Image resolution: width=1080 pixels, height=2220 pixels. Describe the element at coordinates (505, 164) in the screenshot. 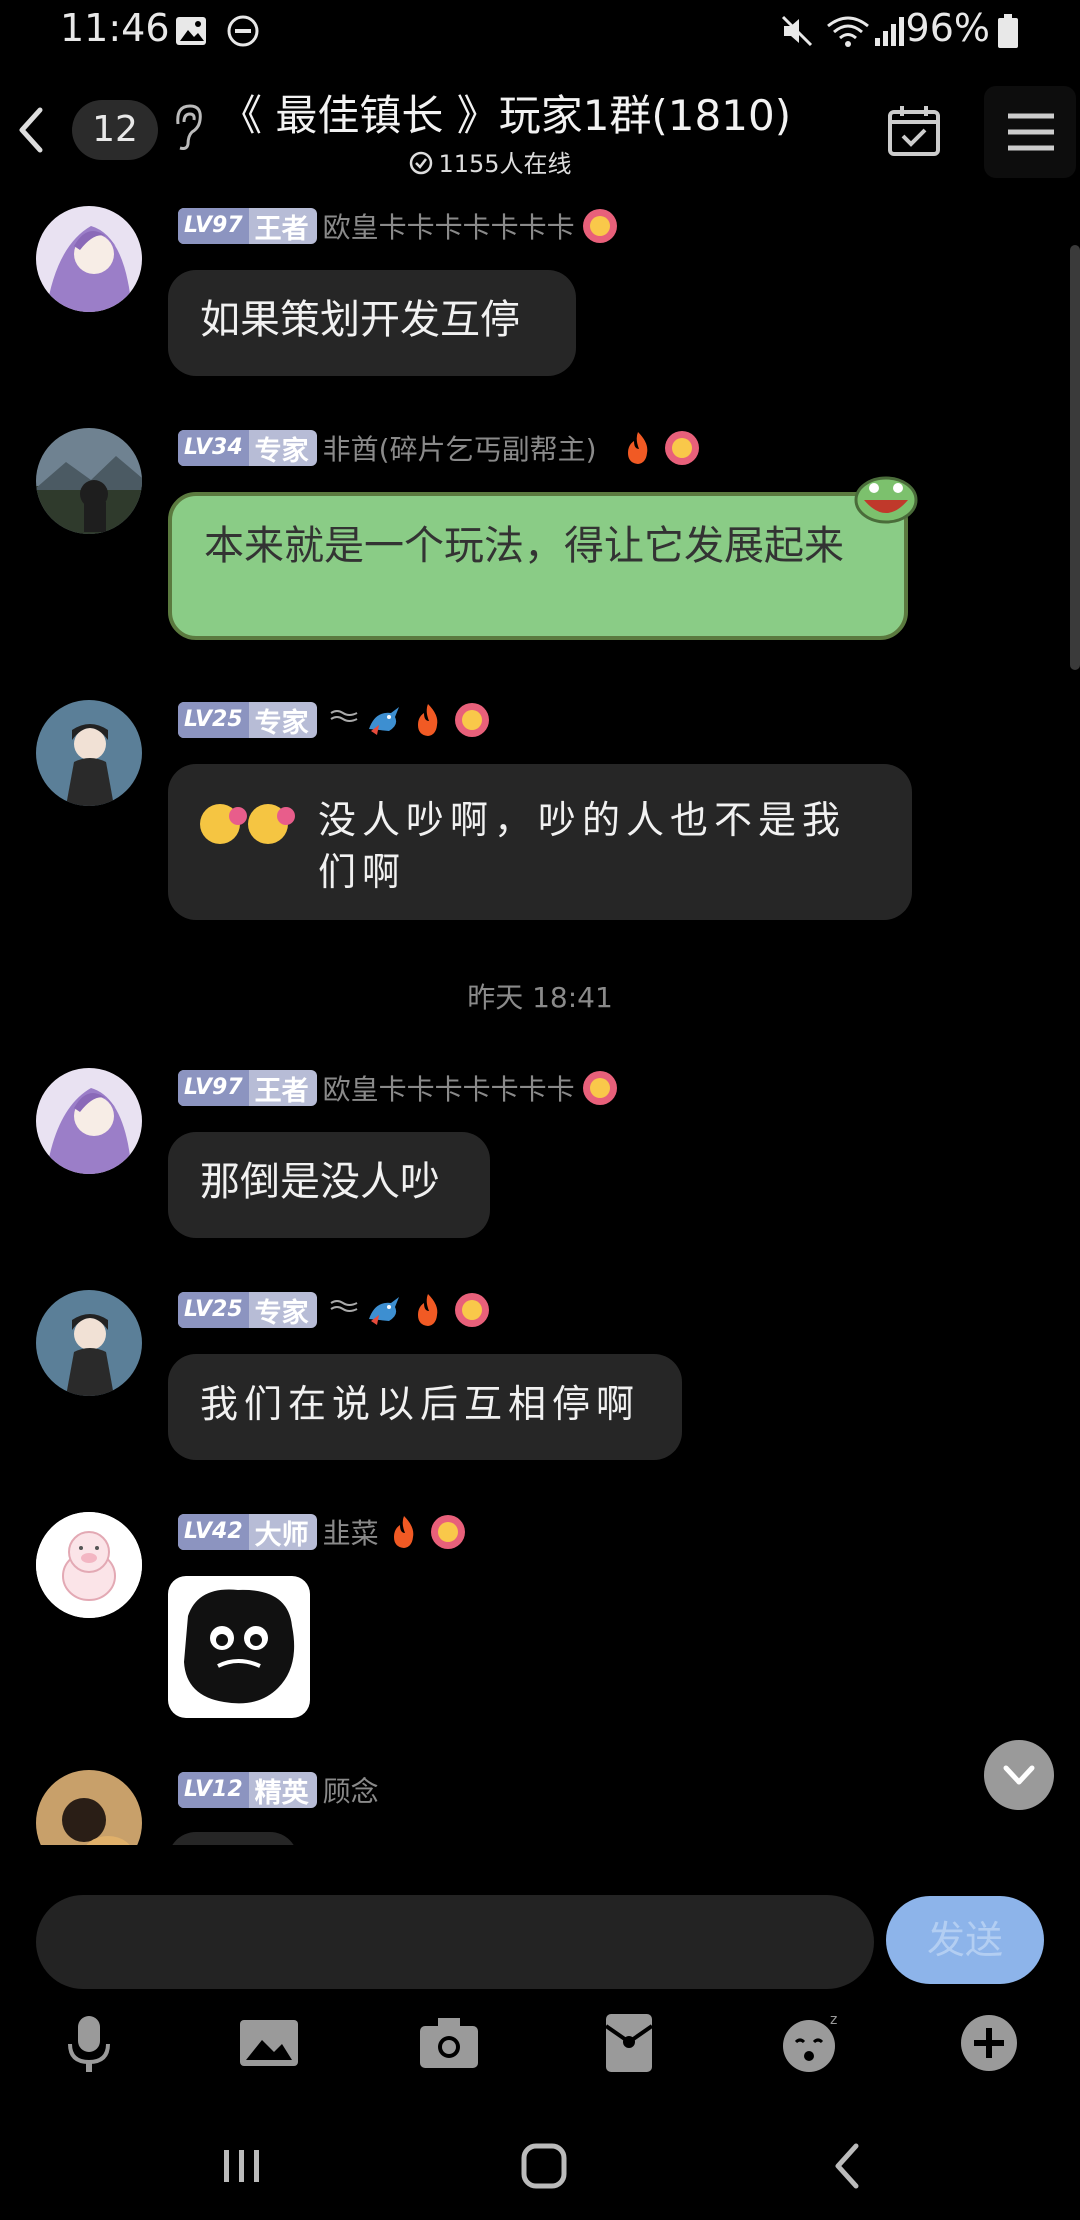

I see `online-count-text: 1155人在线` at that location.